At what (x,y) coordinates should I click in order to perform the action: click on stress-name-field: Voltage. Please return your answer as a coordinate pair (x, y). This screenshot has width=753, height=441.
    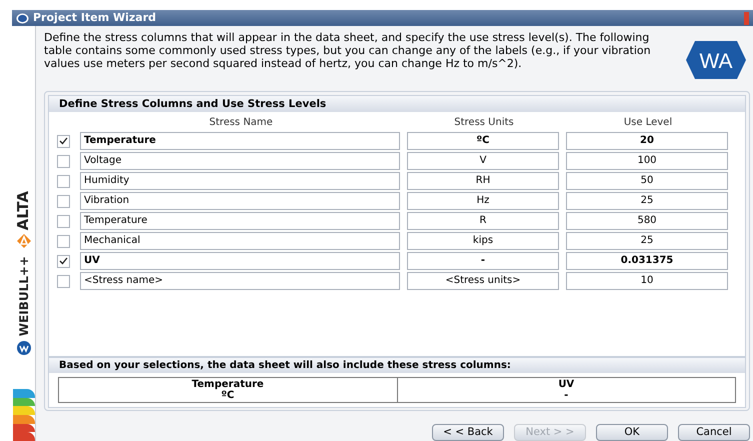
    Looking at the image, I should click on (240, 161).